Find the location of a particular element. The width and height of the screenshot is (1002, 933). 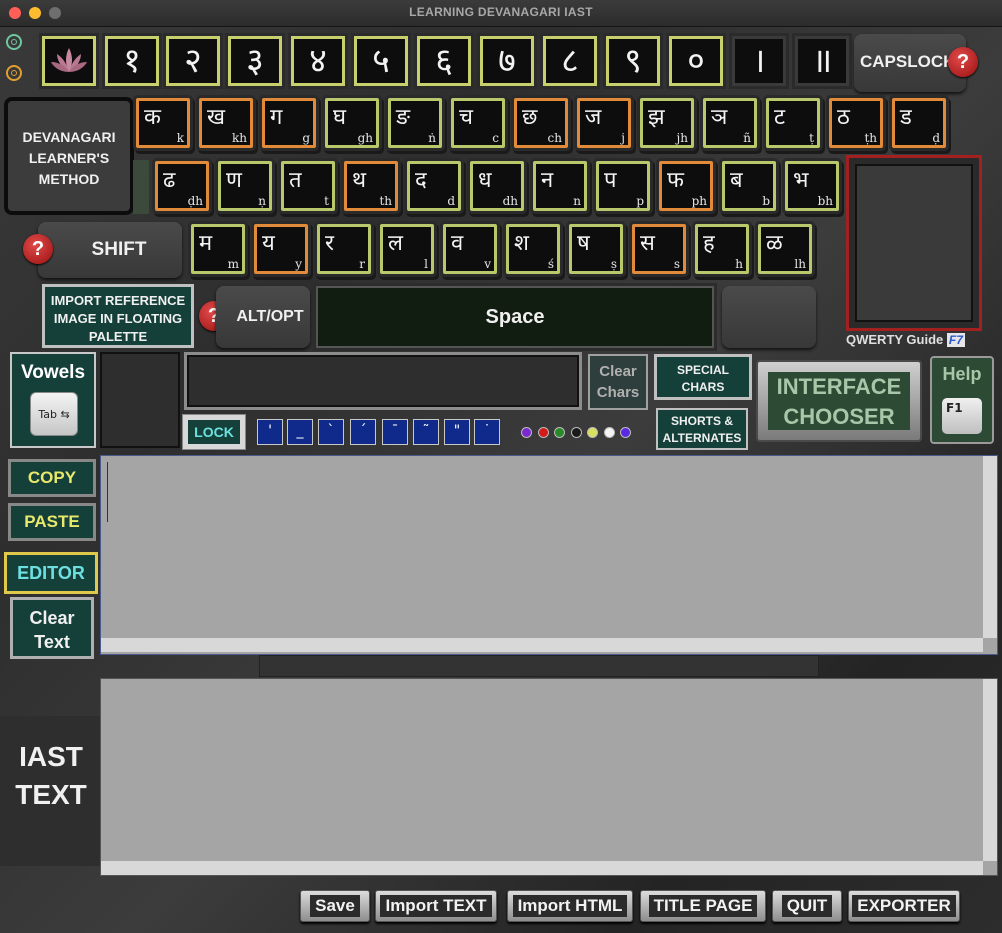

accent-button-6: ˜ is located at coordinates (426, 432).